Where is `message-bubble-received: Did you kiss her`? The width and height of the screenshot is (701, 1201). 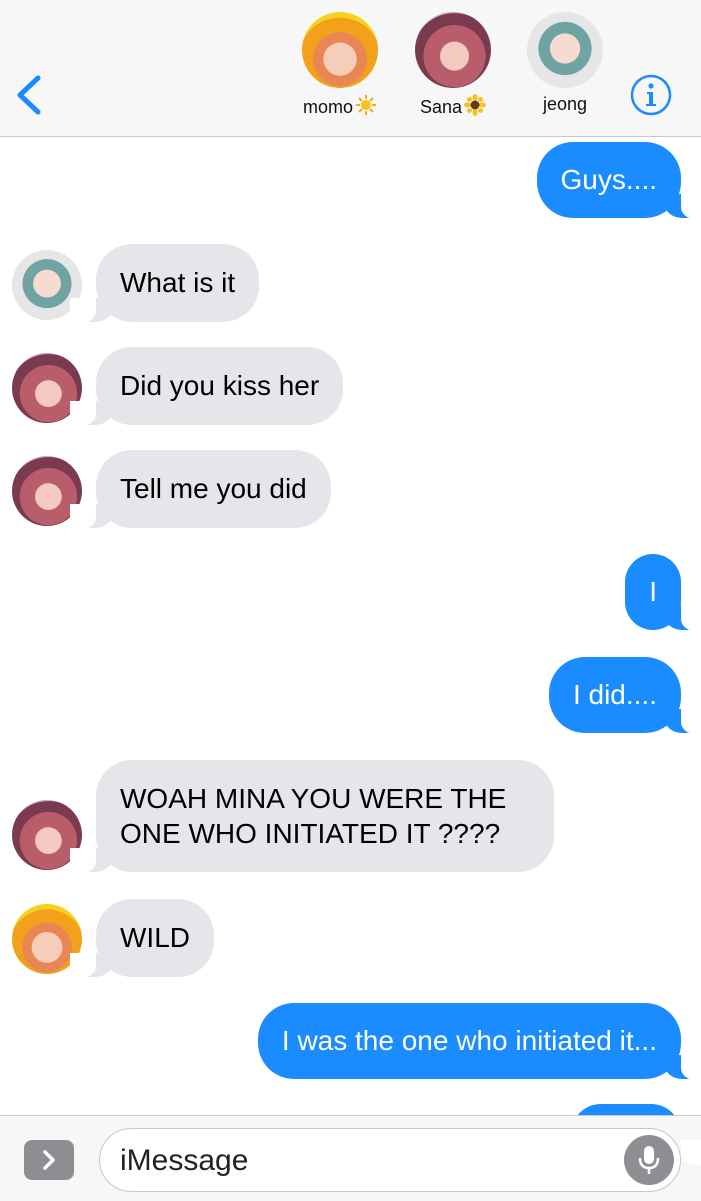 message-bubble-received: Did you kiss her is located at coordinates (206, 386).